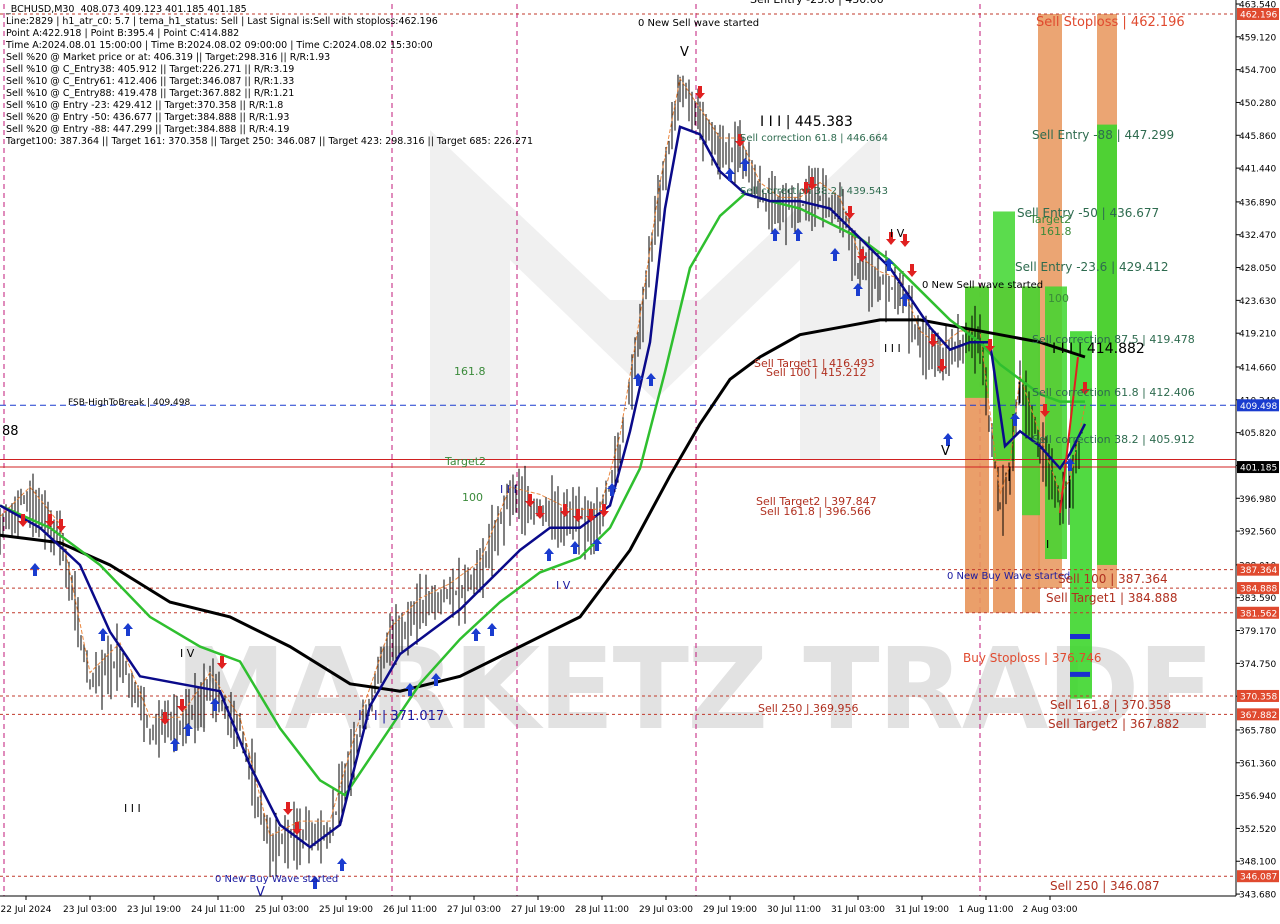 The height and width of the screenshot is (924, 1280). I want to click on y-tick-label: 459.120, so click(1257, 38).